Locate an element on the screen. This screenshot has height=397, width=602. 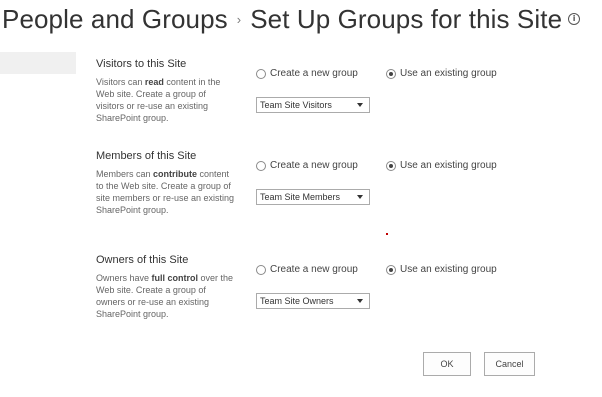
info-icon: i is located at coordinates (574, 19).